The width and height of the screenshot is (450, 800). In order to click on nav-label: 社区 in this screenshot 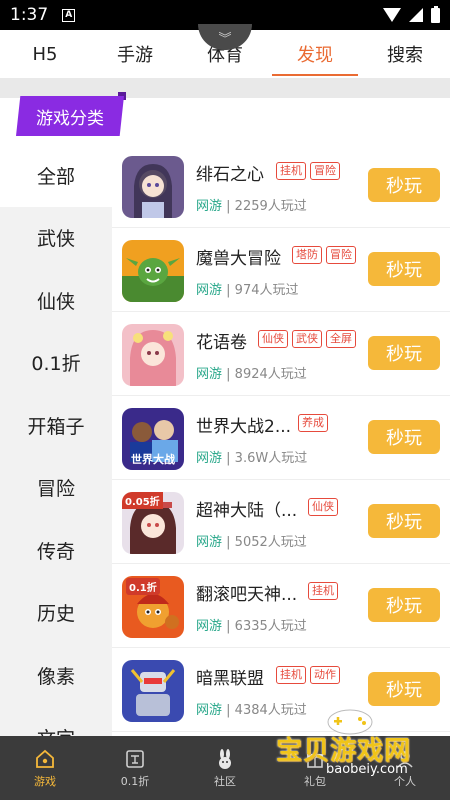, I will do `click(225, 781)`.